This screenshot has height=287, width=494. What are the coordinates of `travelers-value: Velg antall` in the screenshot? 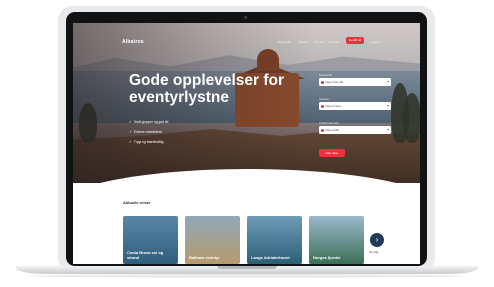 It's located at (332, 130).